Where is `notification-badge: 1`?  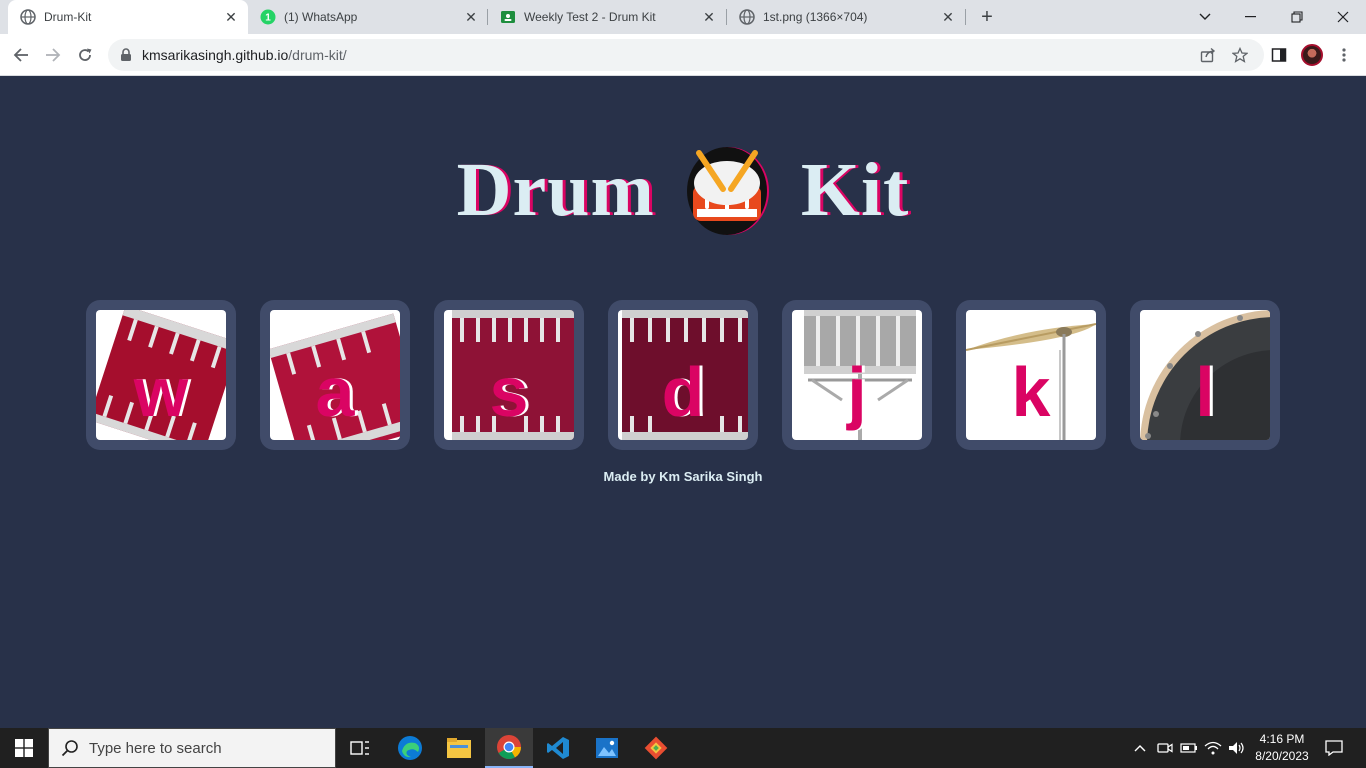
notification-badge: 1 is located at coordinates (268, 18).